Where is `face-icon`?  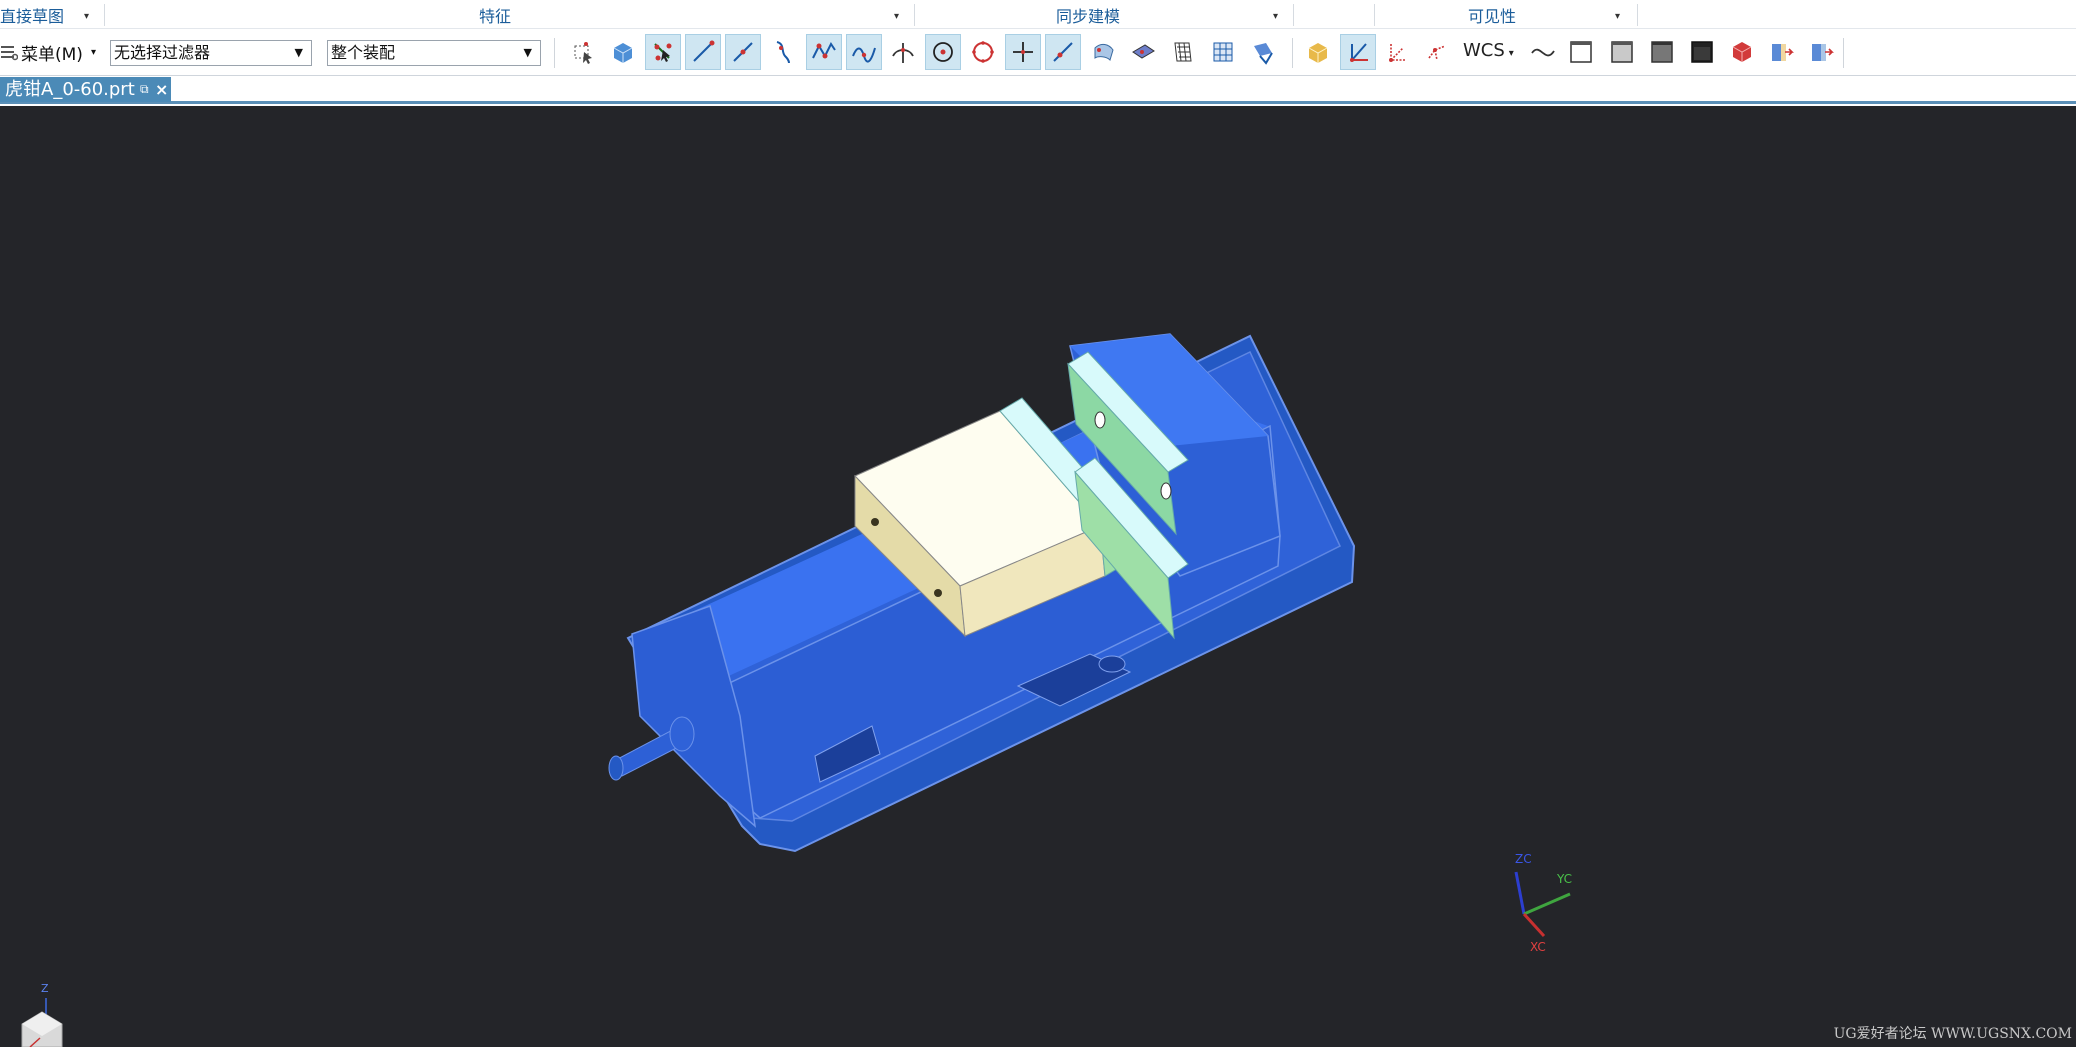
face-icon is located at coordinates (1143, 51).